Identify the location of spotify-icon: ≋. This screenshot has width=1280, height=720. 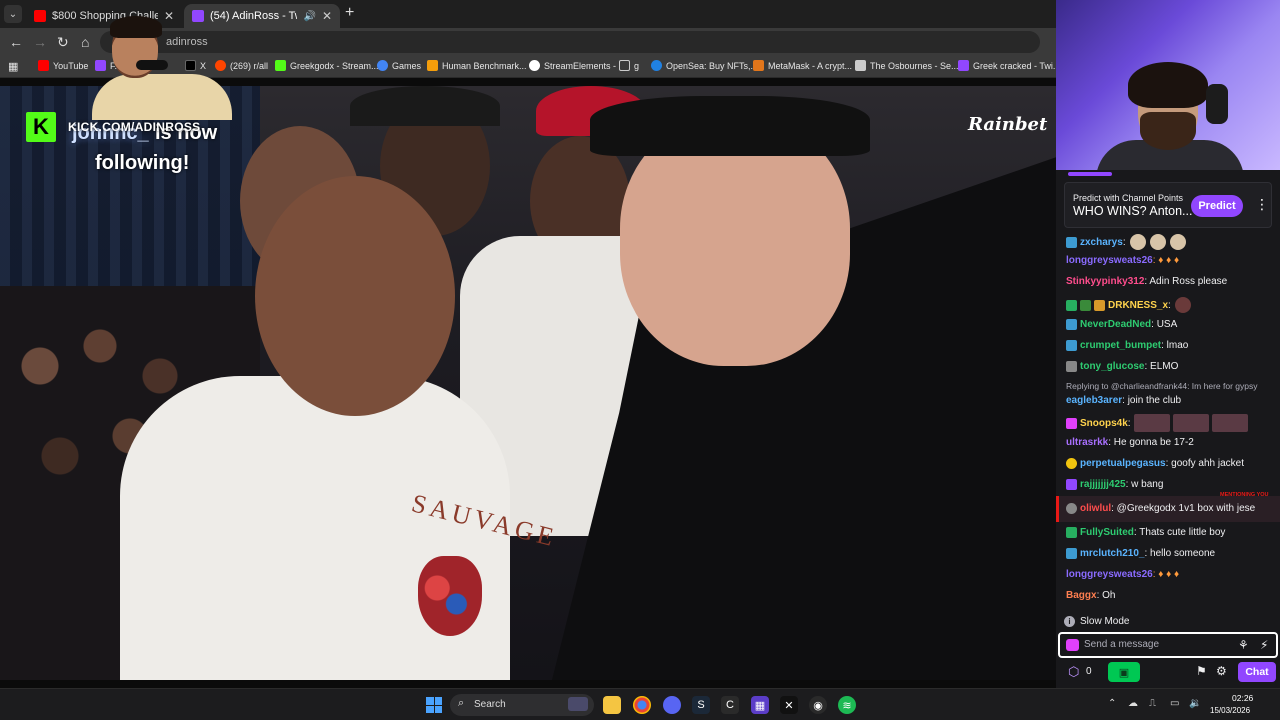
(847, 705).